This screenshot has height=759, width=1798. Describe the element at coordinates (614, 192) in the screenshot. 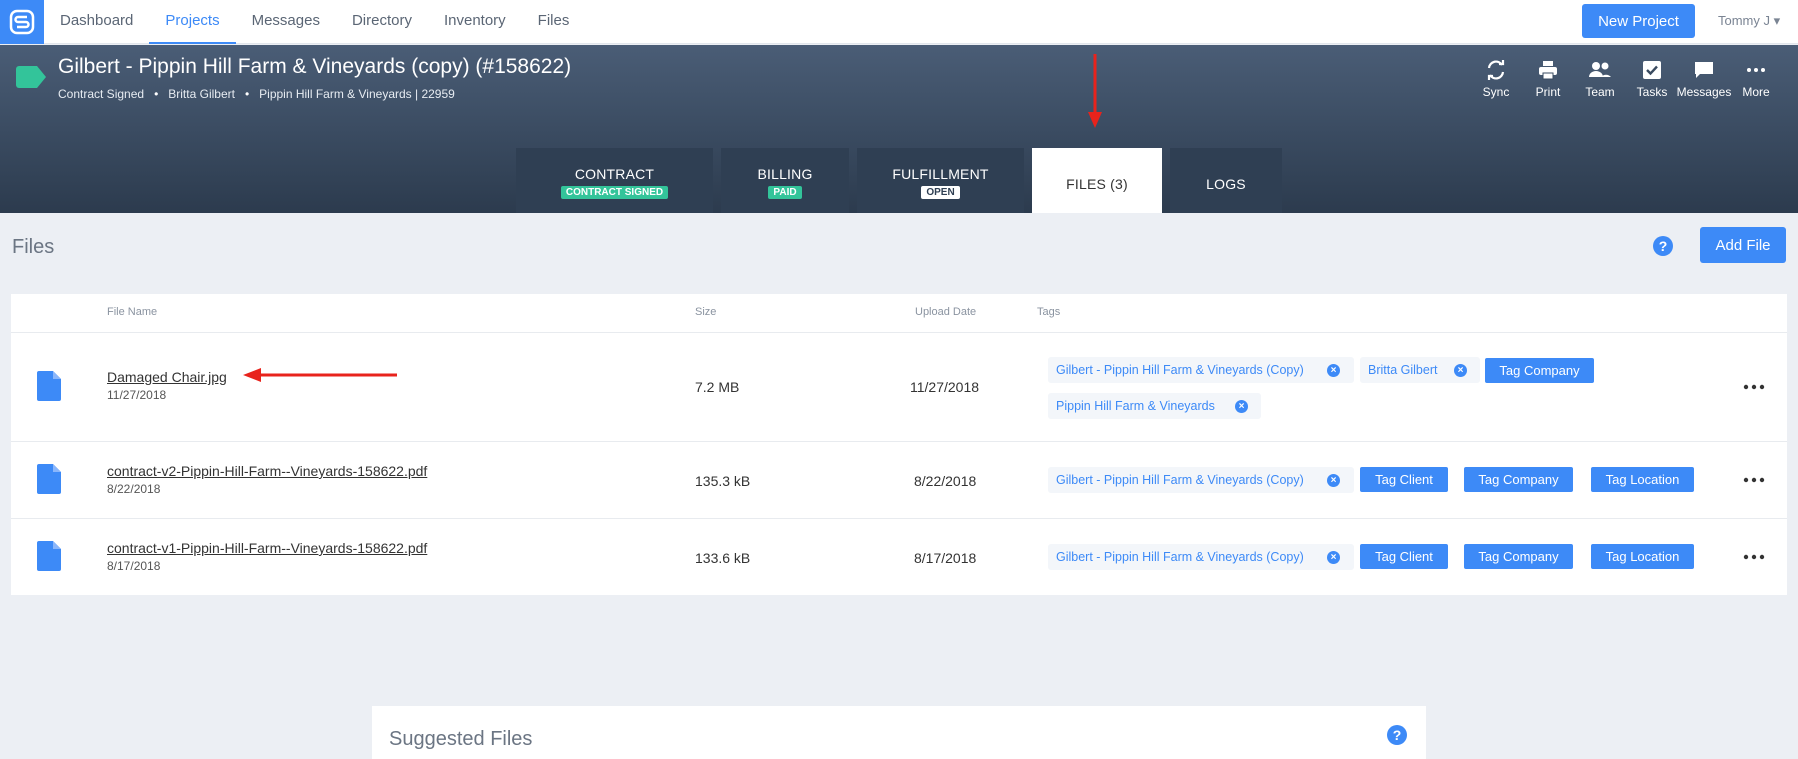

I see `contract-status-badge: CONTRACT SIGNED` at that location.